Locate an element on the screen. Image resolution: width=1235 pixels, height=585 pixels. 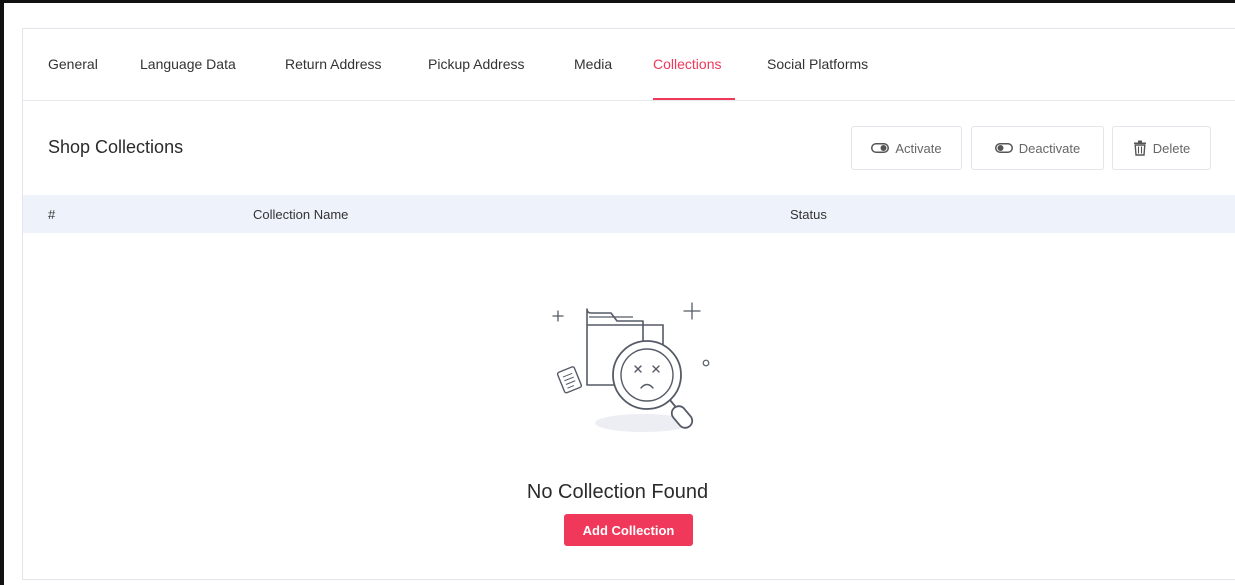
active-tab-indicator is located at coordinates (694, 99).